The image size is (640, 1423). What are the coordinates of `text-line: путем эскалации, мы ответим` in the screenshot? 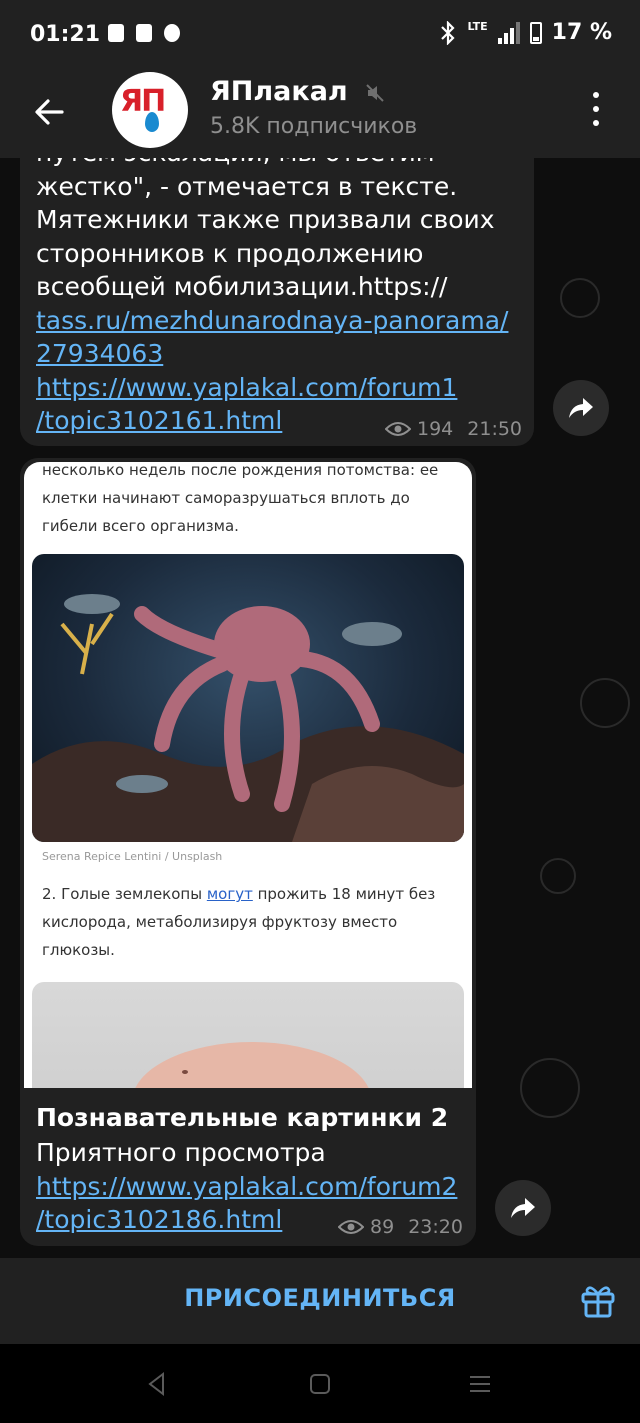 It's located at (281, 164).